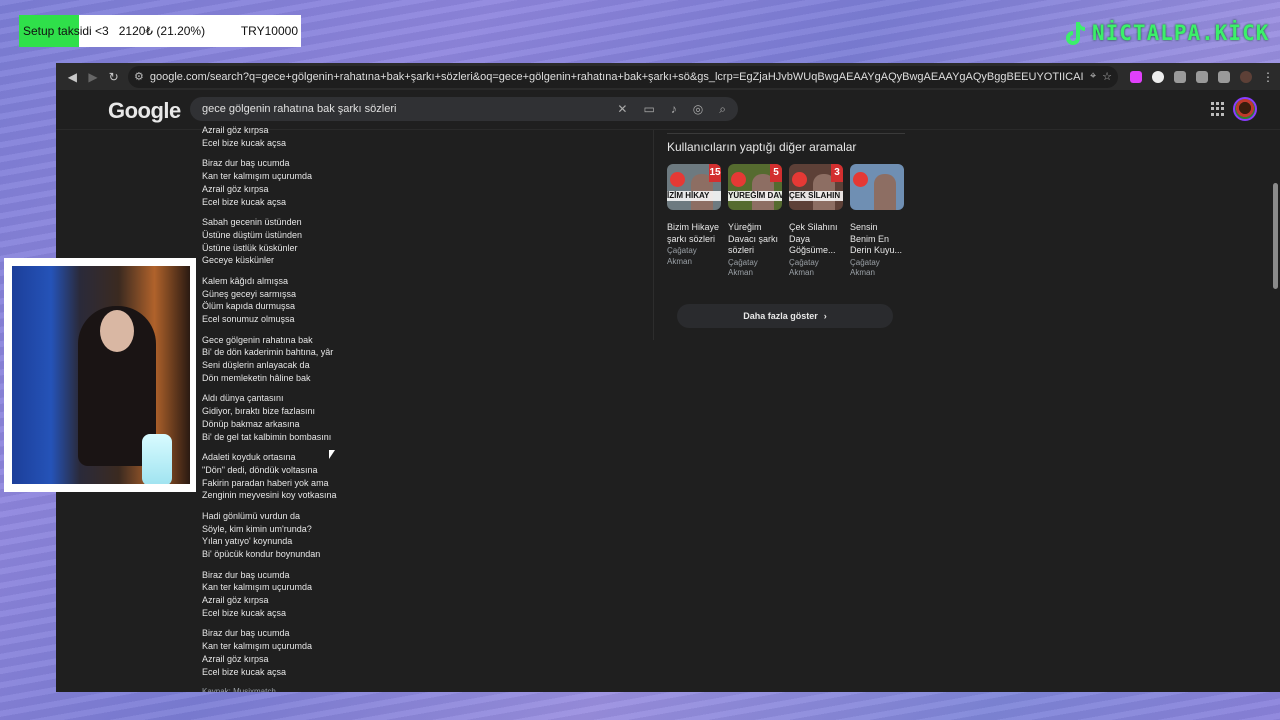 This screenshot has width=1280, height=720. Describe the element at coordinates (693, 233) in the screenshot. I see `related-search-title: Bizim Hikaye şarkı sözleri` at that location.